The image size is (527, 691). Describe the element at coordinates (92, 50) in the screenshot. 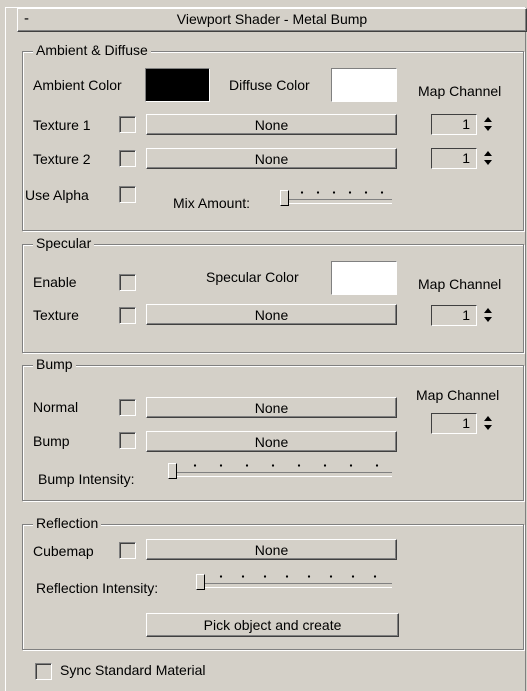

I see `ambient-diffuse-group-label: Ambient & Diffuse` at that location.